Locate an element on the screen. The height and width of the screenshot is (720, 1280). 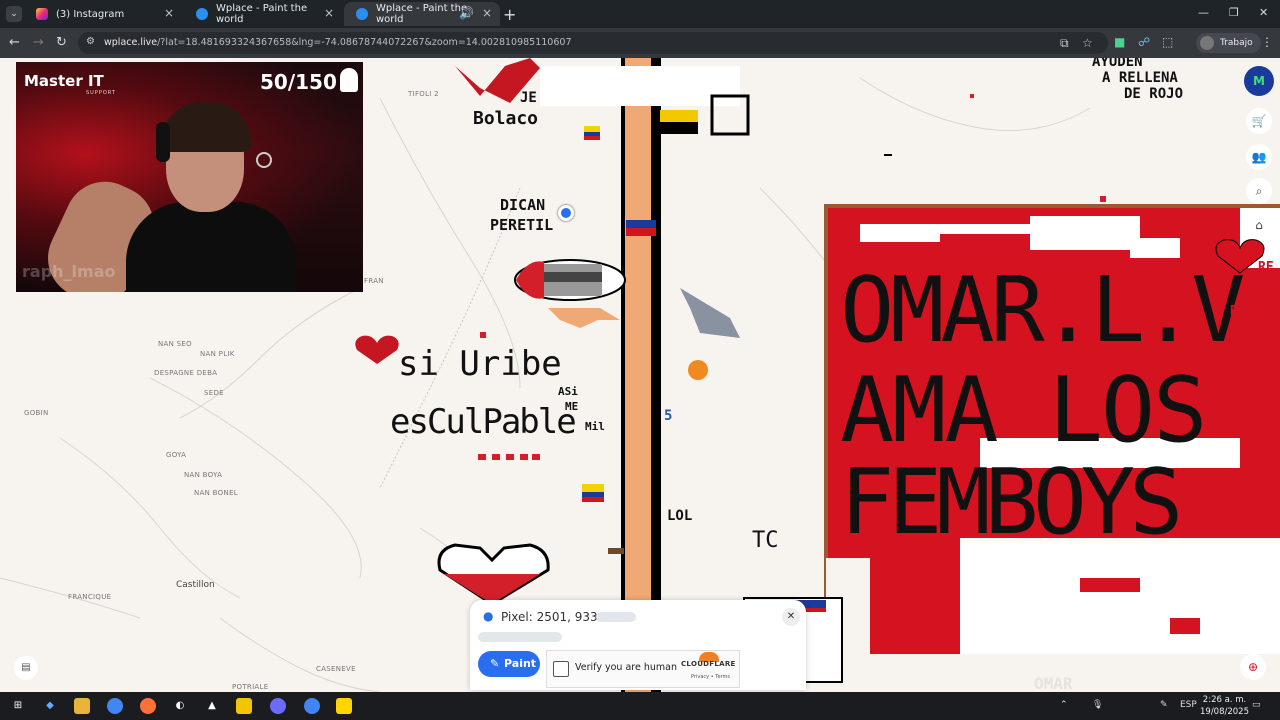
minimize-button: — is located at coordinates (1203, 12).